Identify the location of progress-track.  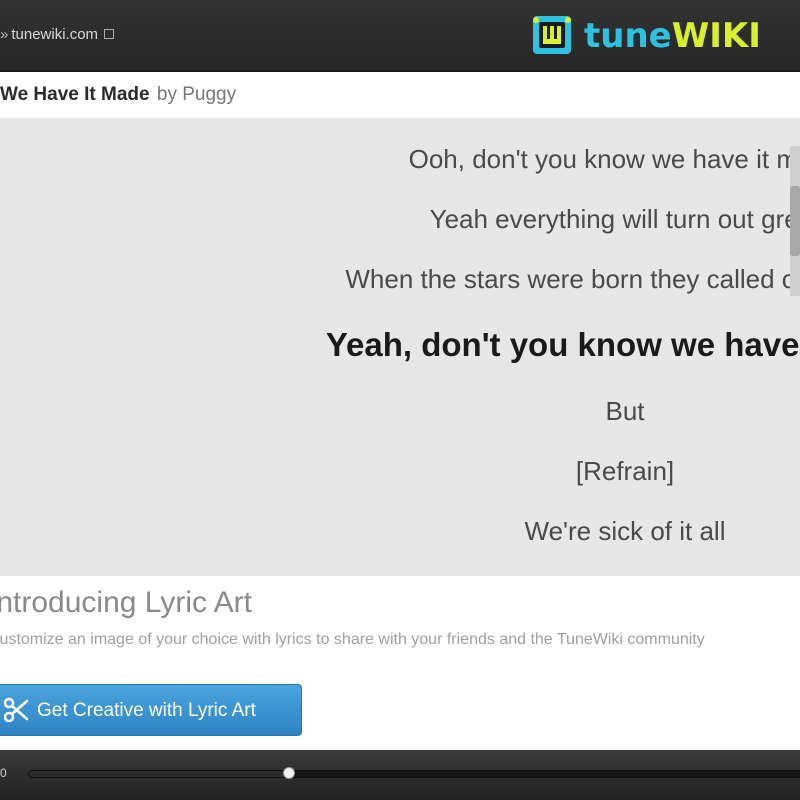
(414, 774).